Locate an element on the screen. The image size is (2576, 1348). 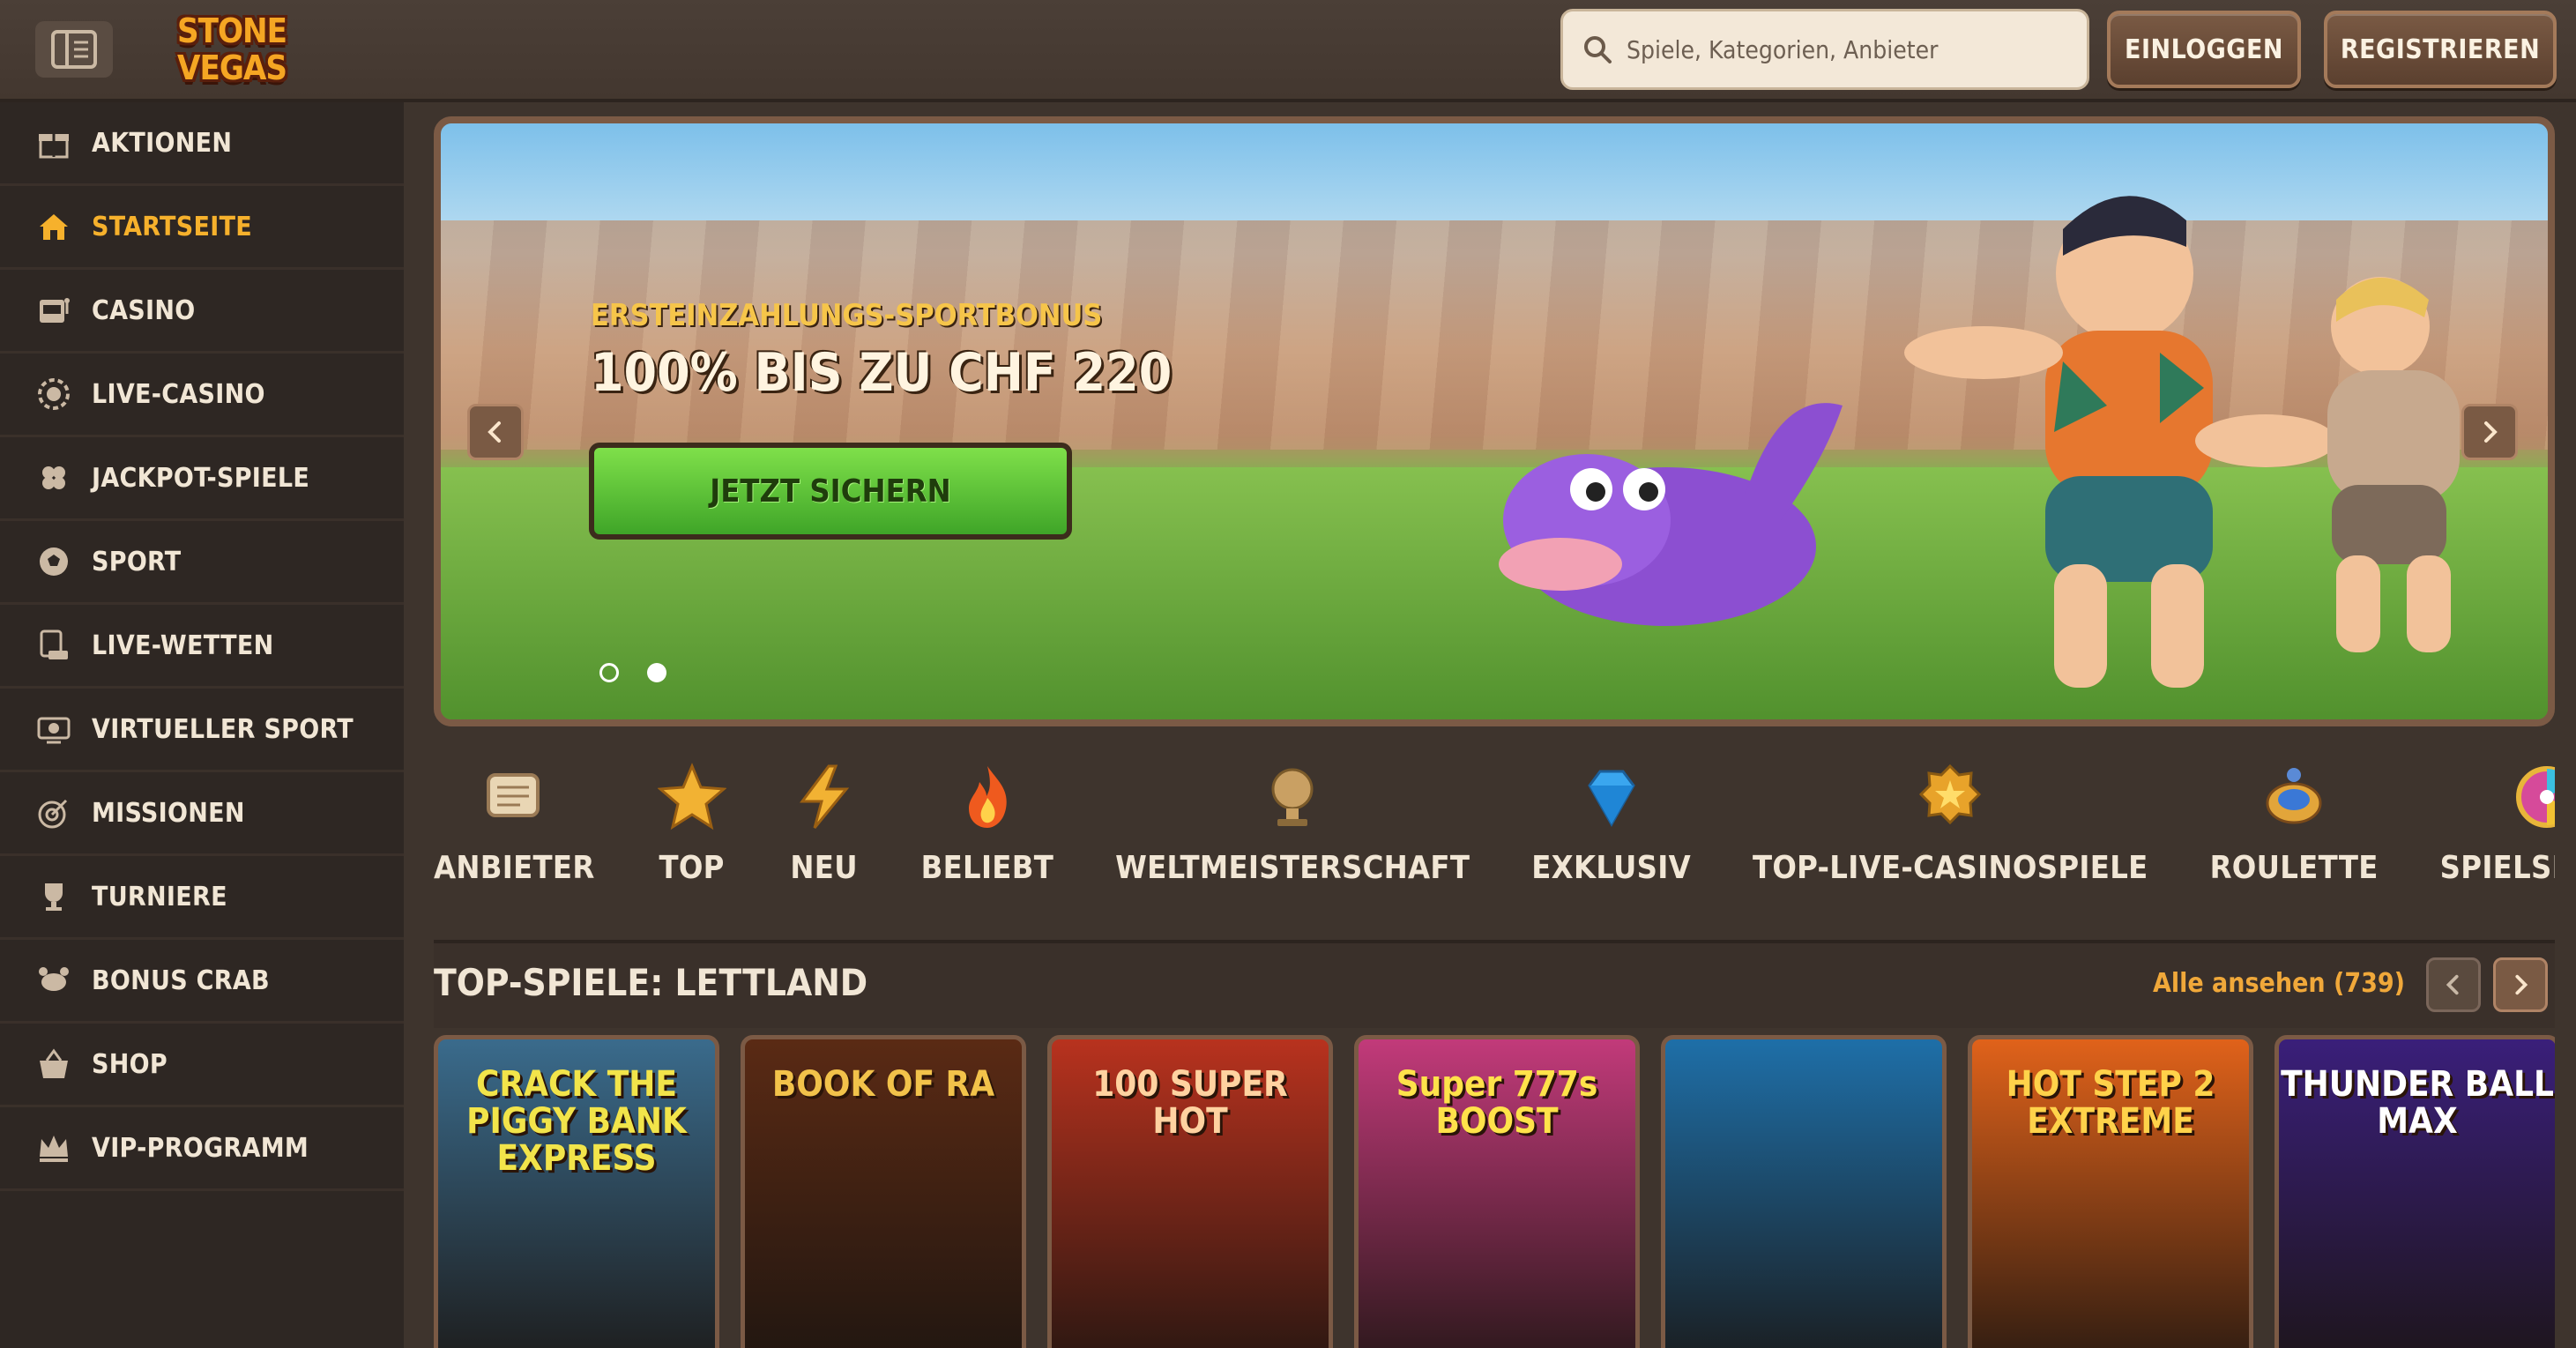
fire-icon is located at coordinates (988, 797).